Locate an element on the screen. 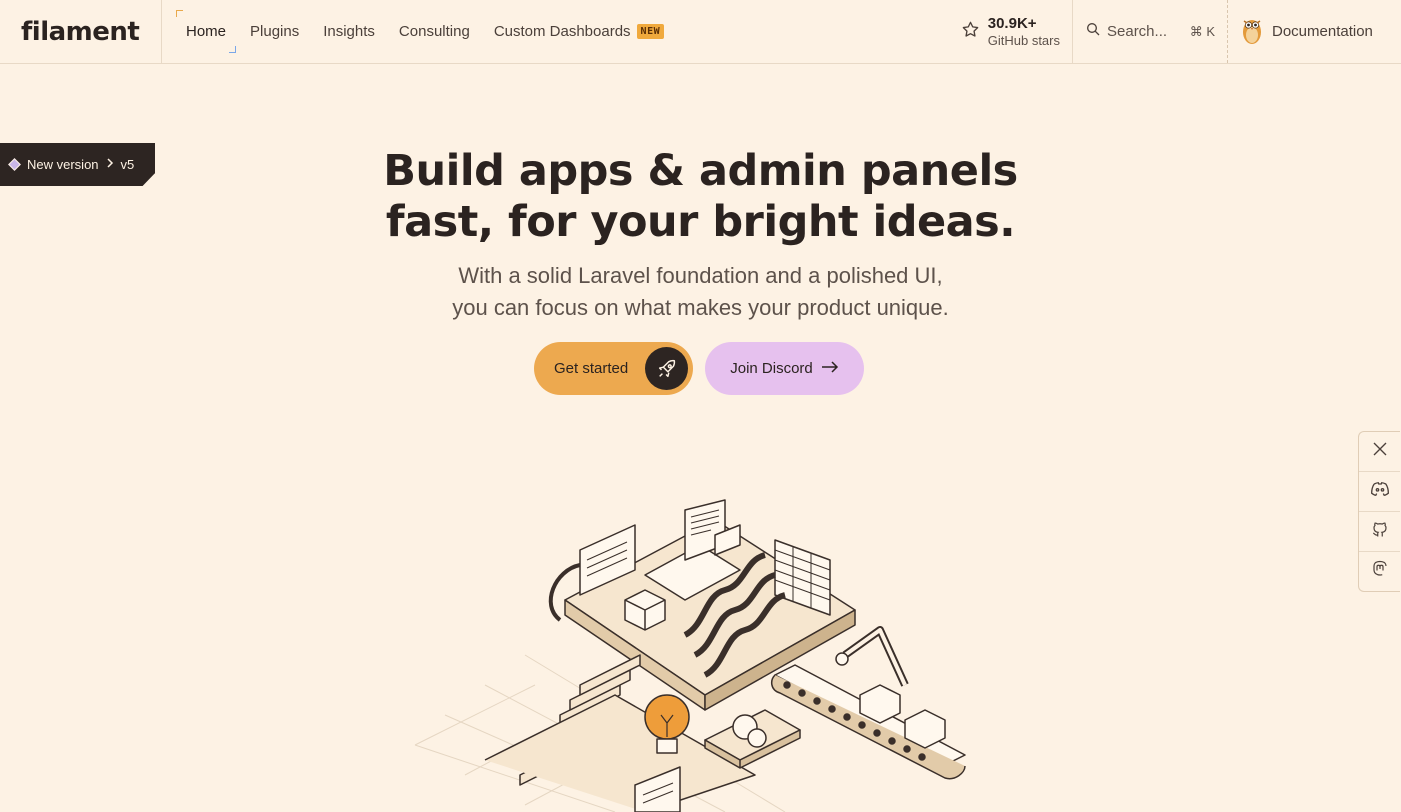 The image size is (1401, 812). x-link is located at coordinates (1379, 452).